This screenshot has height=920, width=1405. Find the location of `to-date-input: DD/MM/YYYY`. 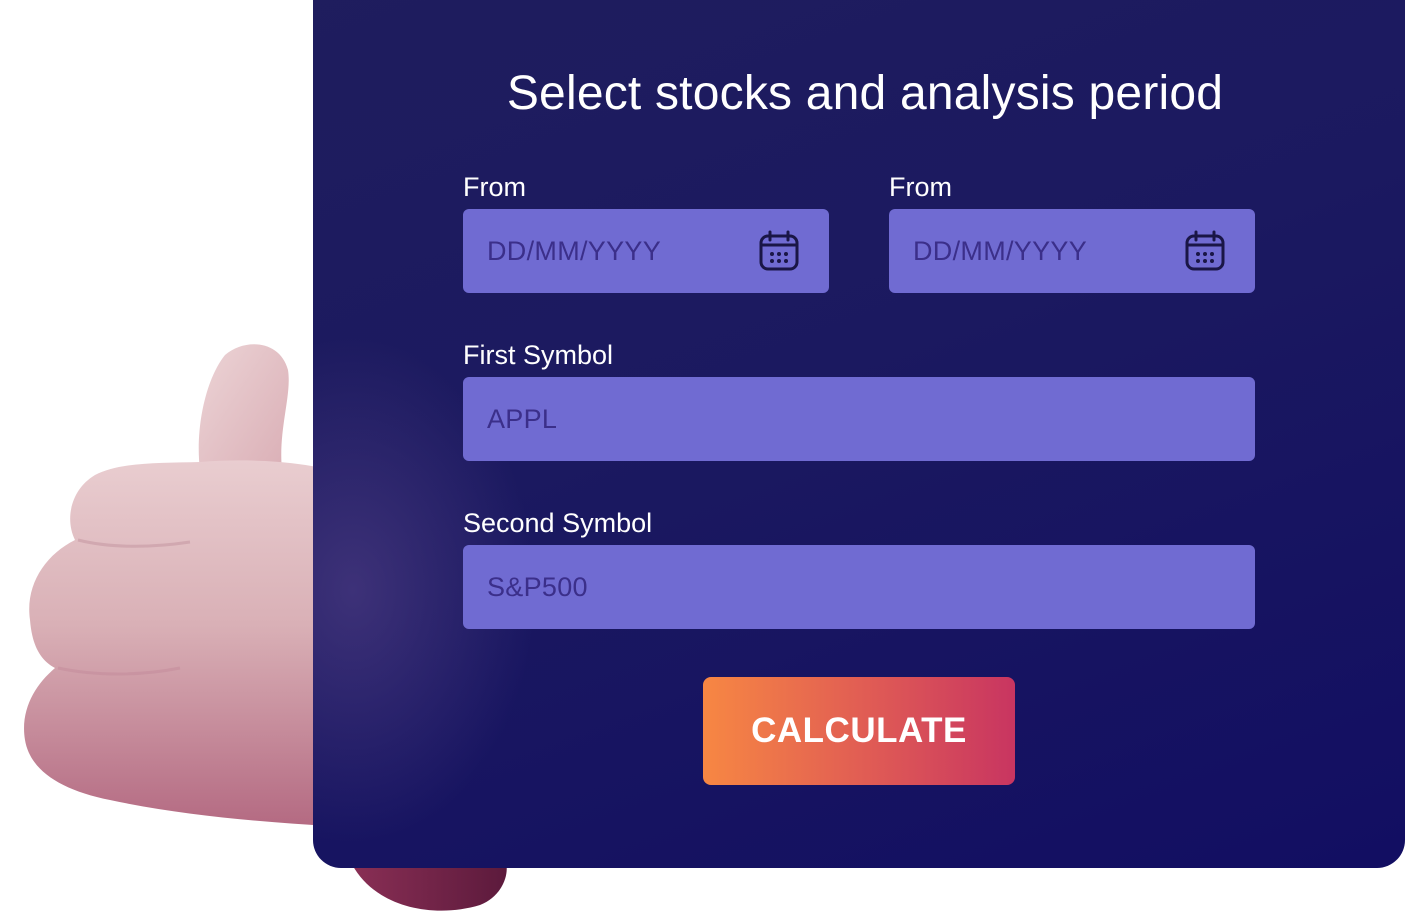

to-date-input: DD/MM/YYYY is located at coordinates (1072, 251).